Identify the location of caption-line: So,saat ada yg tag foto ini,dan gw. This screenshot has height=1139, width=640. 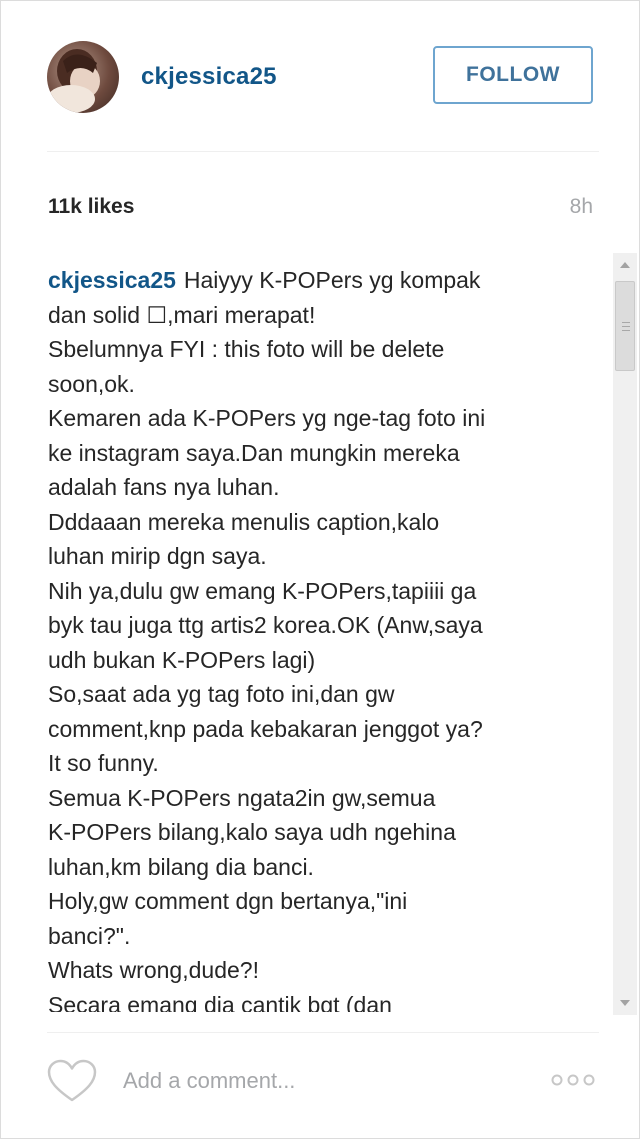
(221, 694).